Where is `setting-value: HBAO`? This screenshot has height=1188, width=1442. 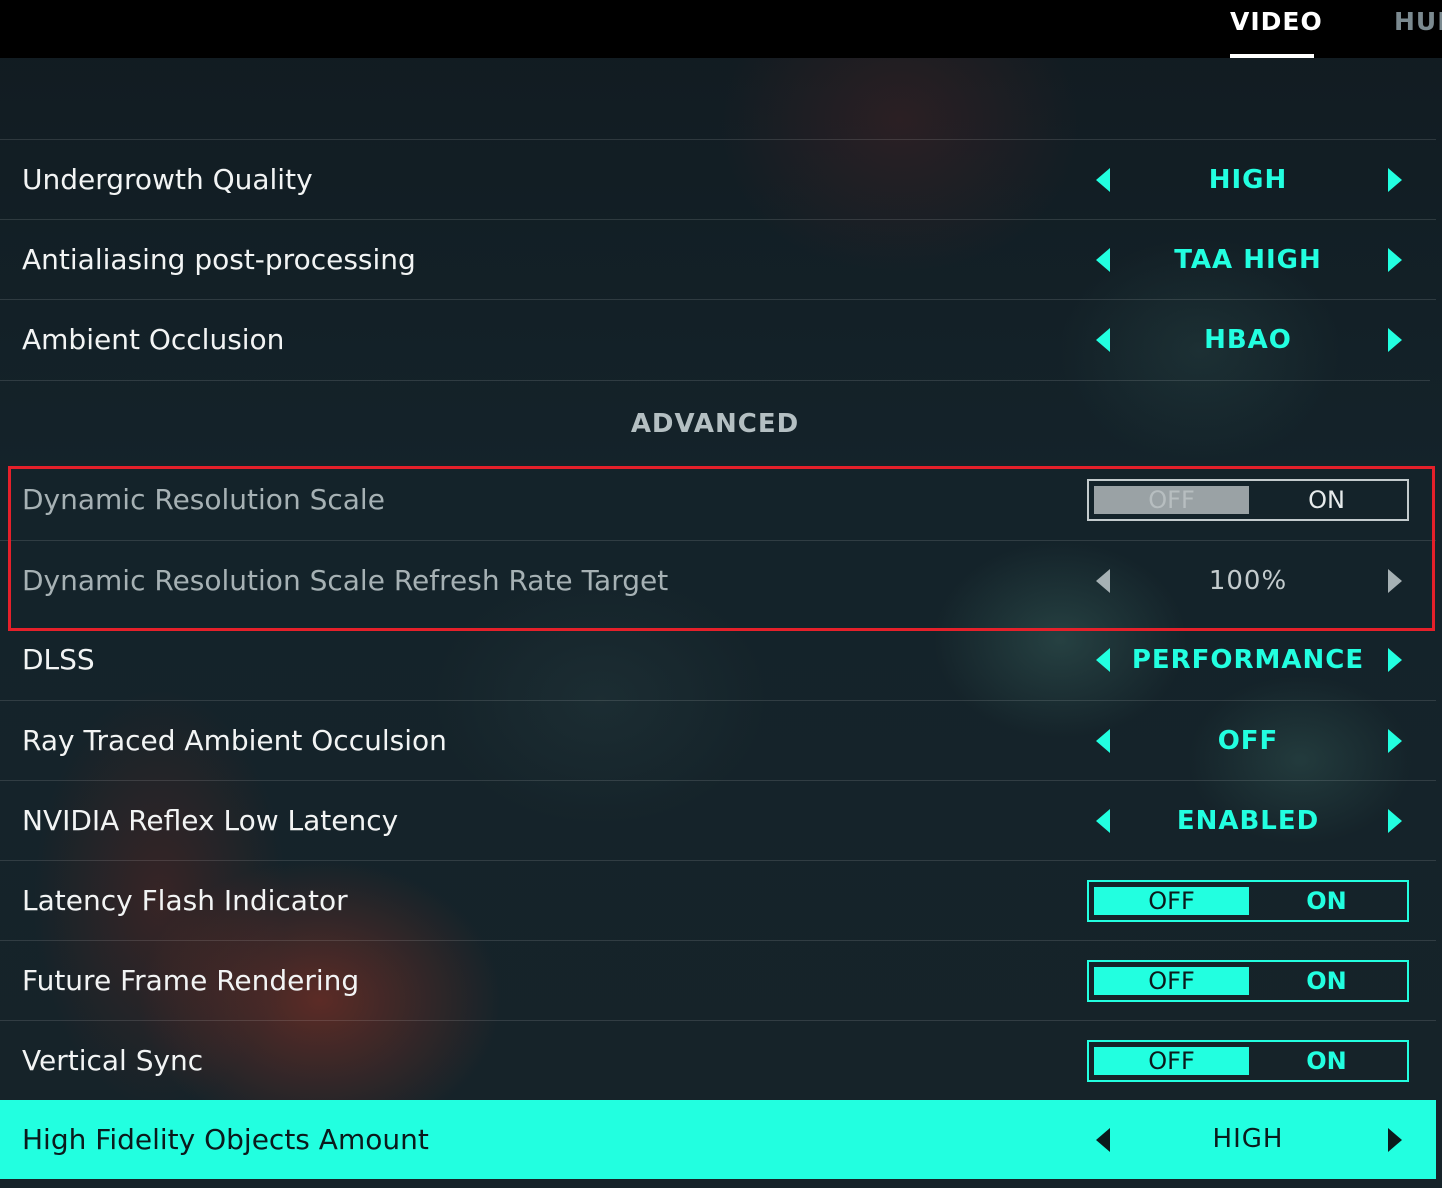 setting-value: HBAO is located at coordinates (1248, 340).